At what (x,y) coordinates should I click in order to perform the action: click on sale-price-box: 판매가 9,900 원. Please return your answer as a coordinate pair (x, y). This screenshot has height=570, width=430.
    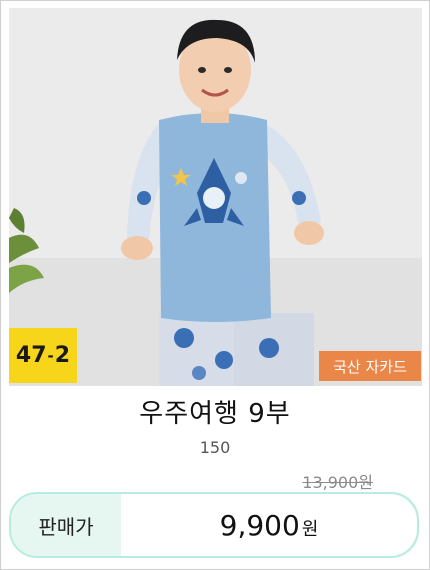
    Looking at the image, I should click on (214, 525).